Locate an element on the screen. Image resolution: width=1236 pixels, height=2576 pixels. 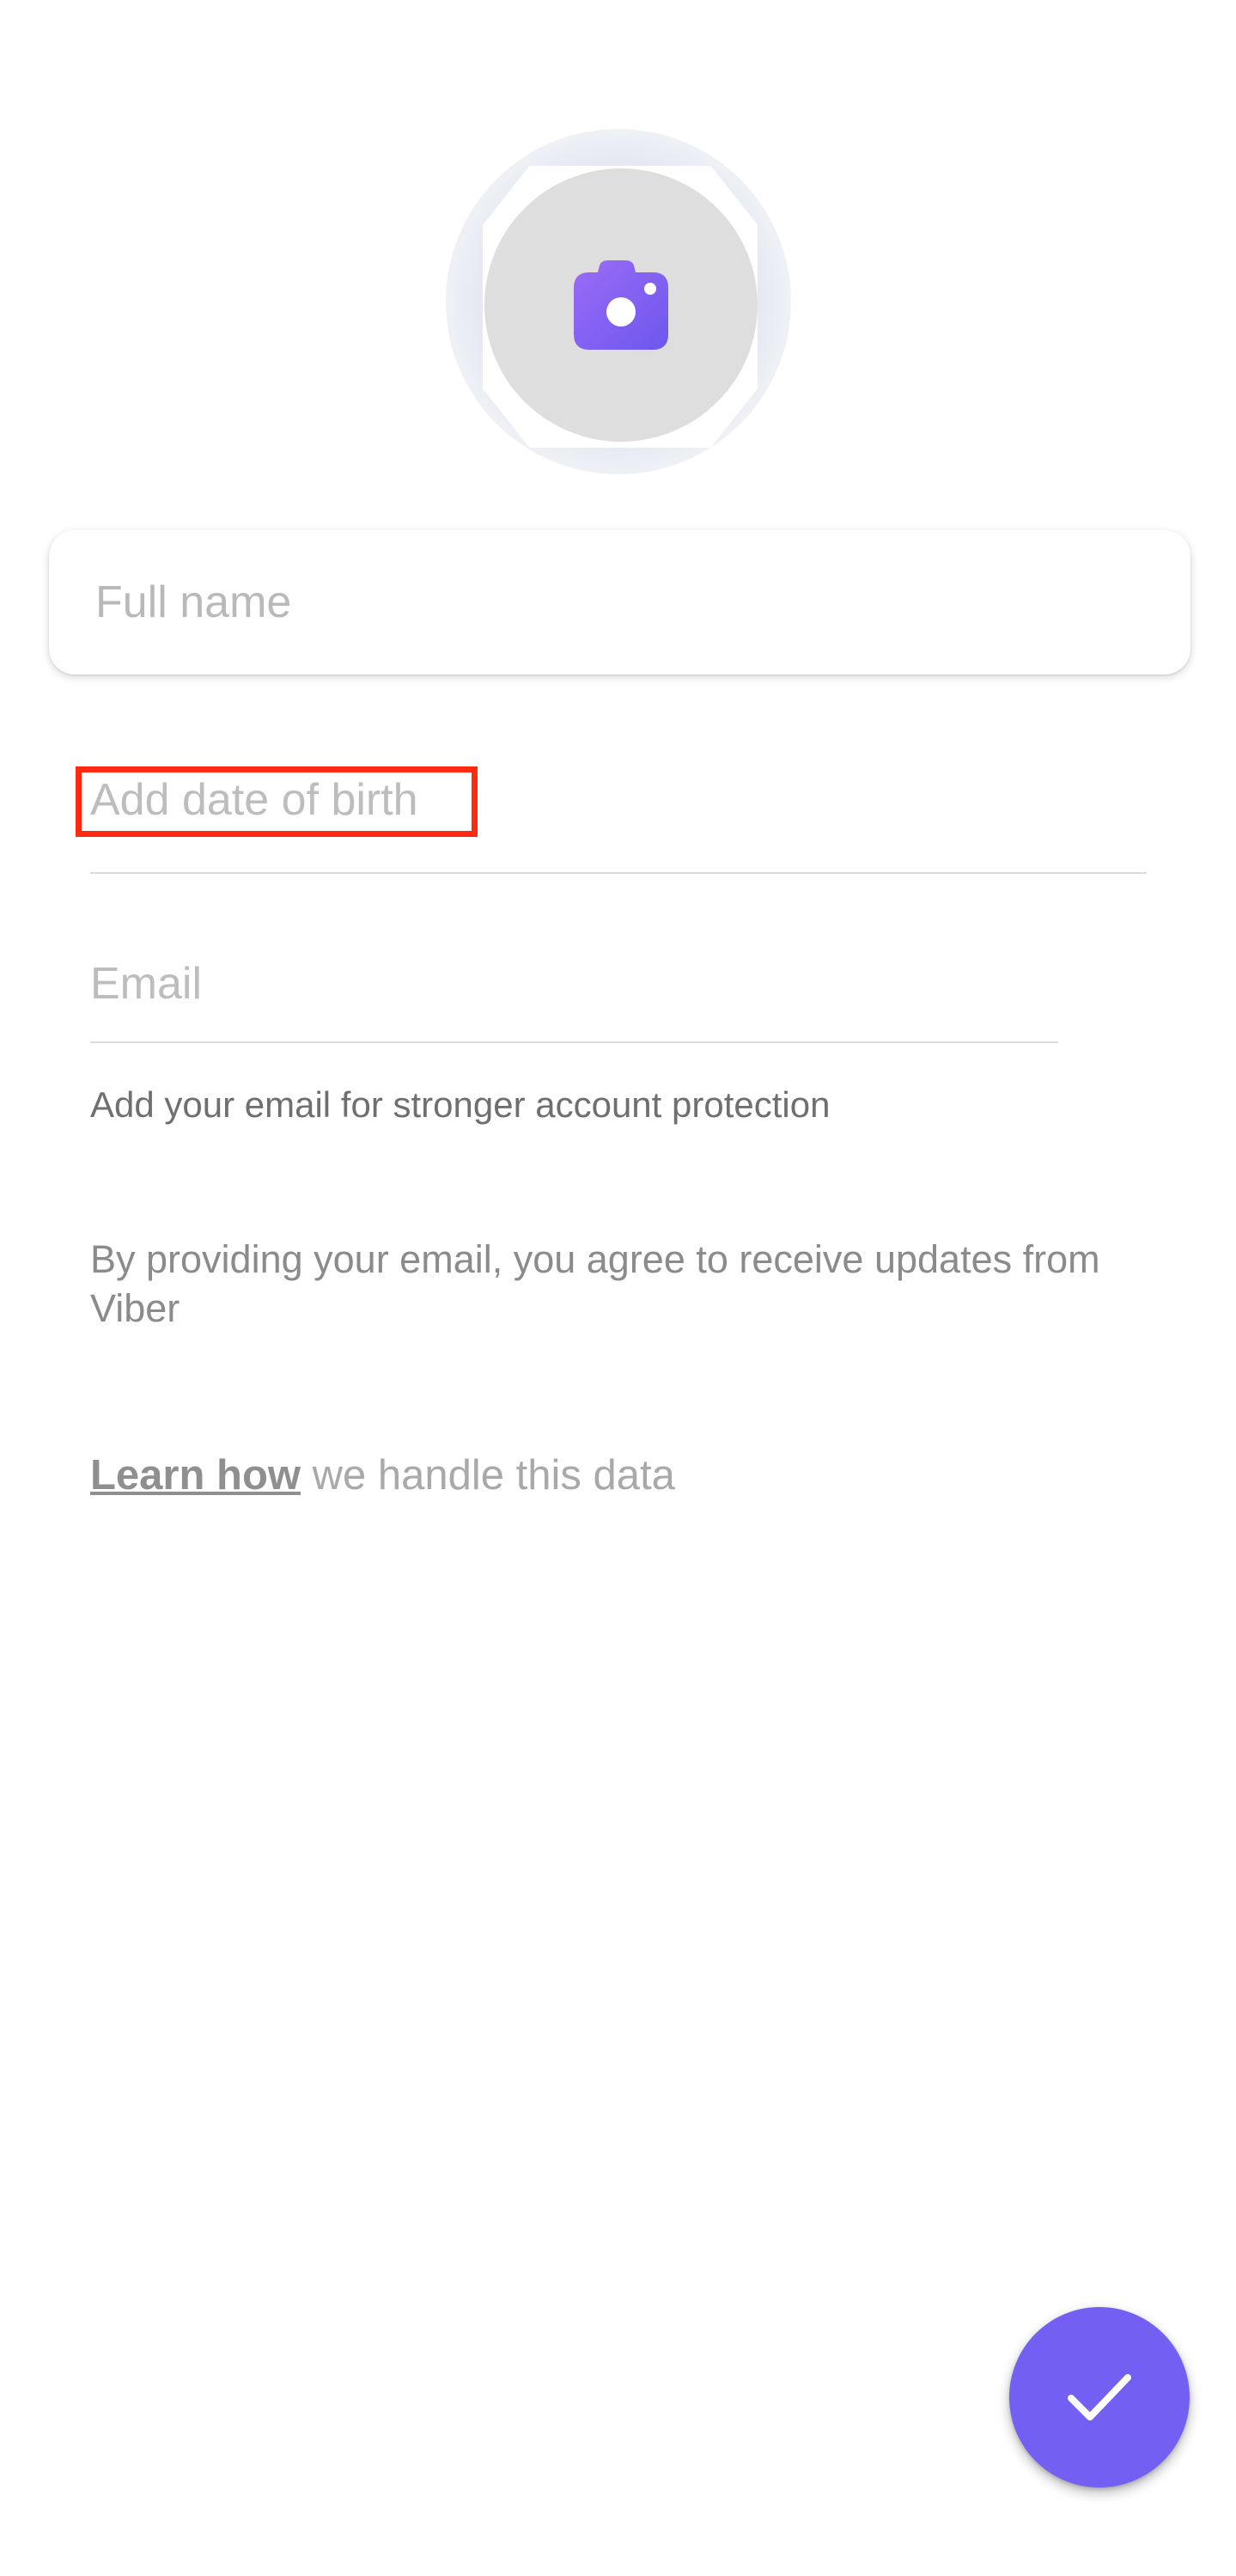
full-name-card is located at coordinates (619, 602).